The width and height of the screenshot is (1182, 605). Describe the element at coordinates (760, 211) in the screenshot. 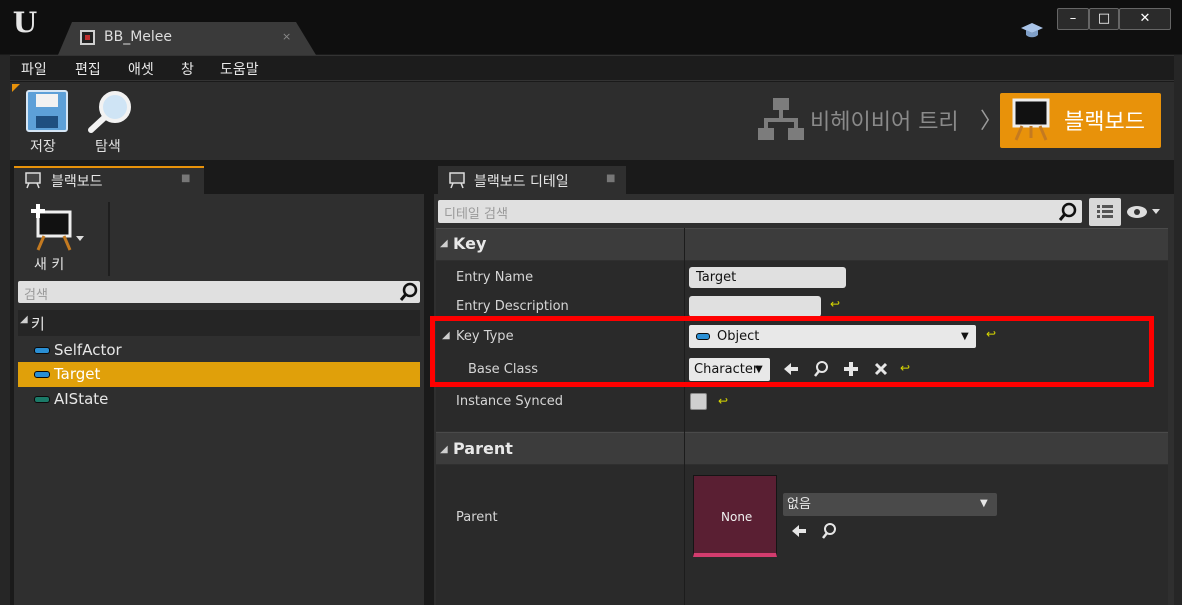

I see `details-search-input` at that location.